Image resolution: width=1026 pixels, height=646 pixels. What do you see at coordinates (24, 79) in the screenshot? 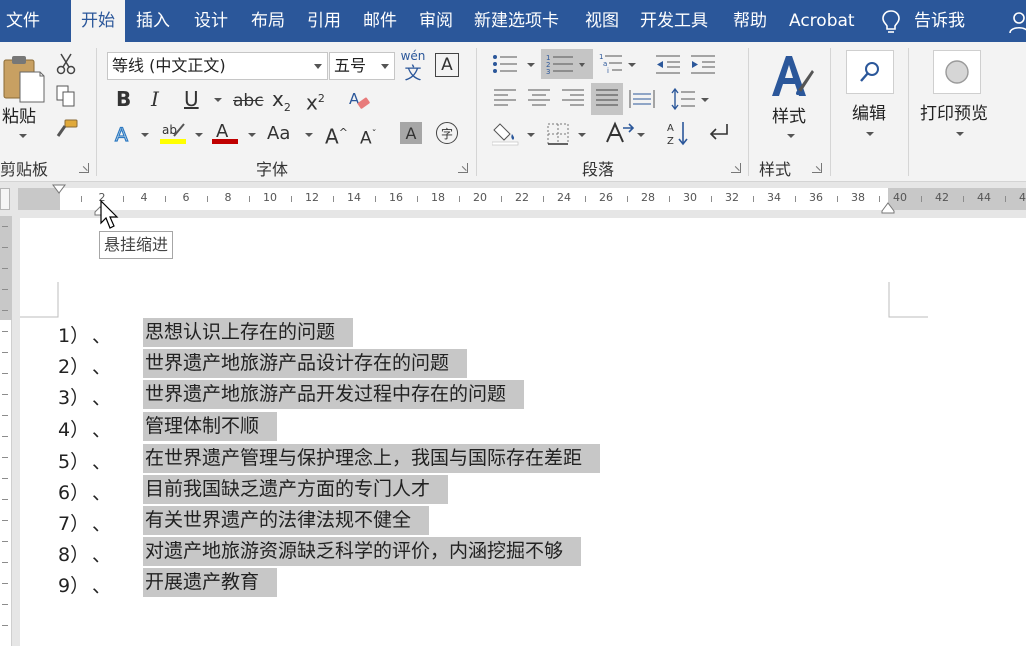
I see `paste-icon` at bounding box center [24, 79].